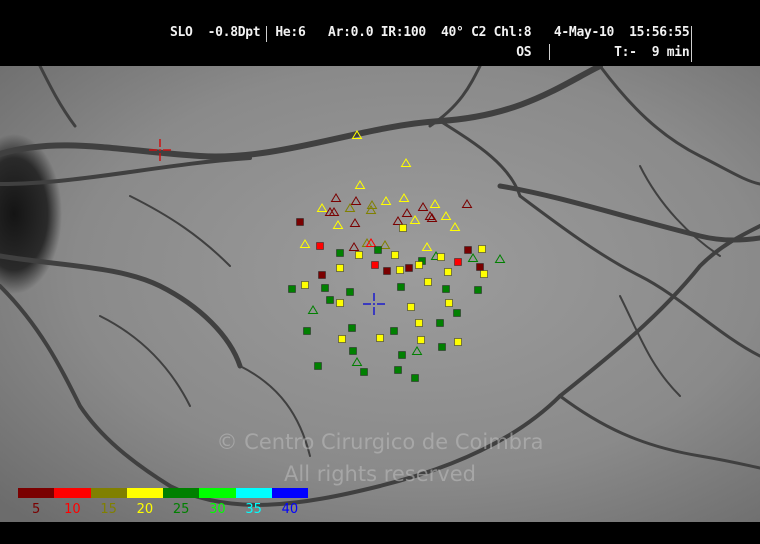 The height and width of the screenshot is (544, 760). Describe the element at coordinates (290, 509) in the screenshot. I see `legend-label: 40` at that location.